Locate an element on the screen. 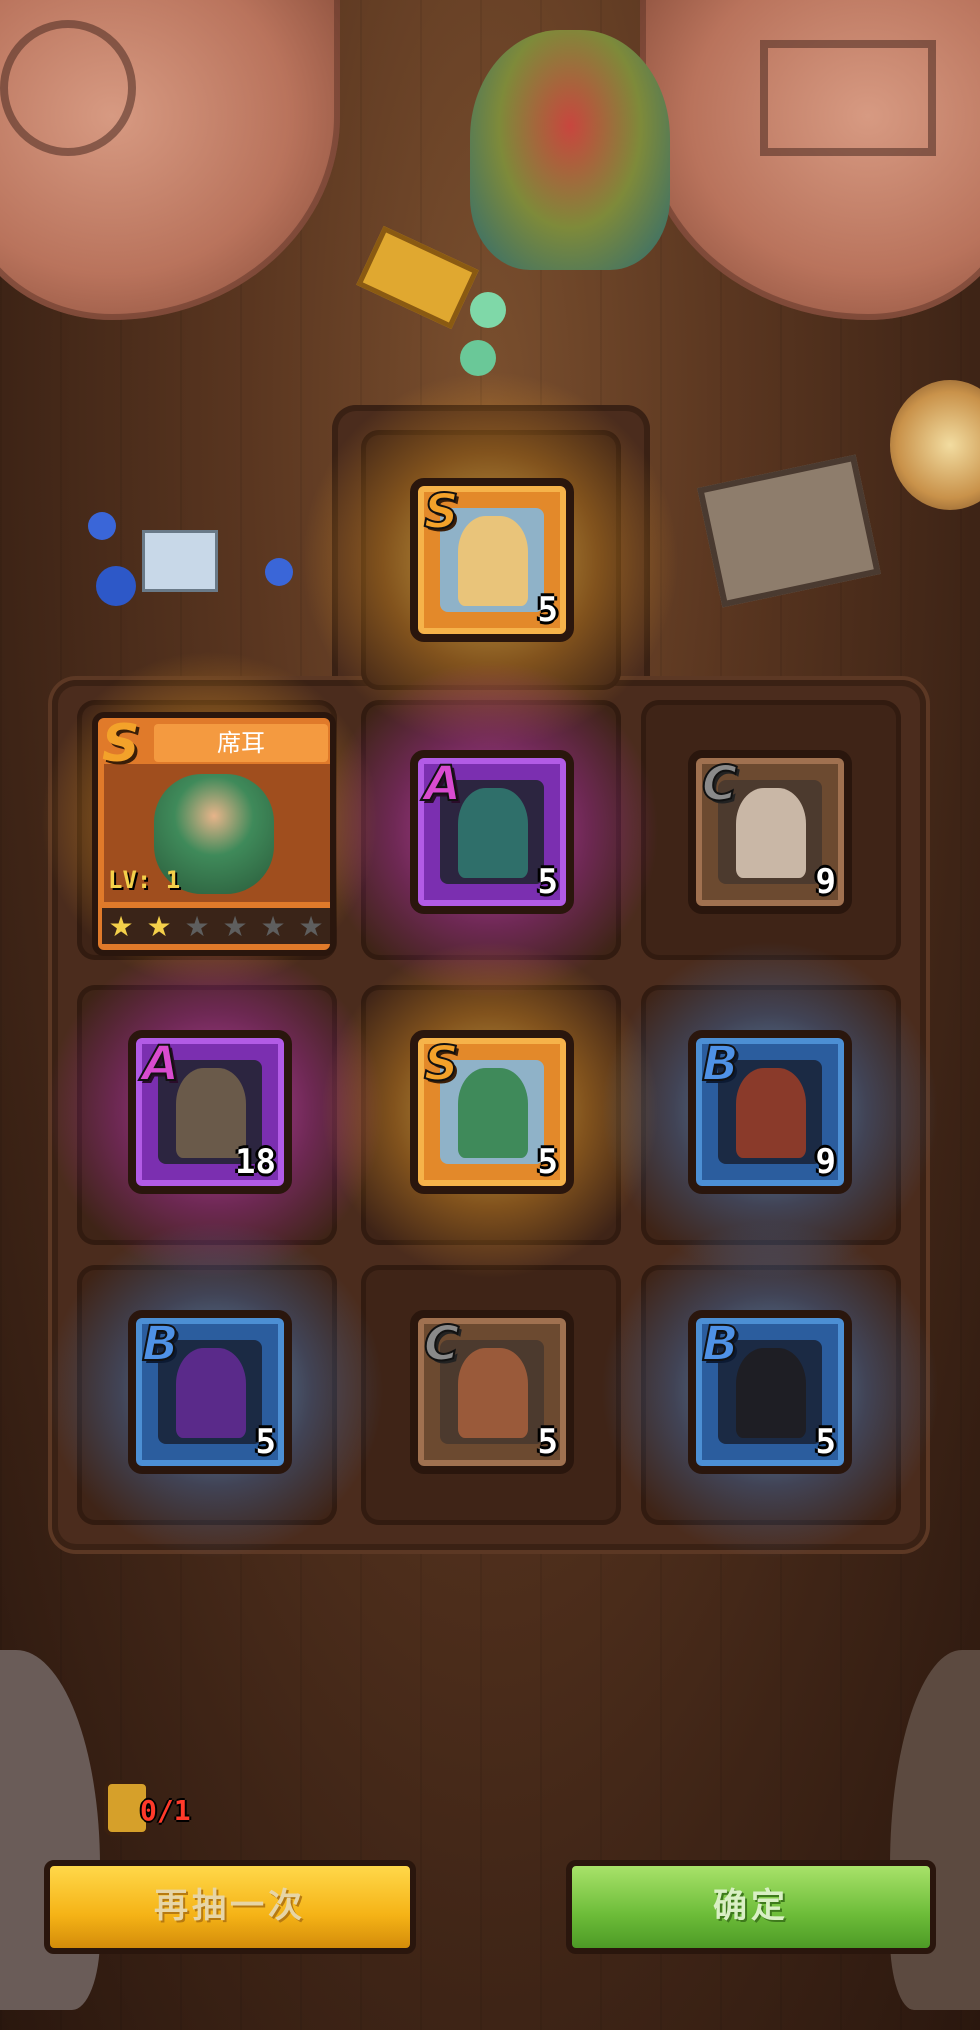 The image size is (980, 2030). hero-card-row2-mid: S 5 is located at coordinates (492, 1112).